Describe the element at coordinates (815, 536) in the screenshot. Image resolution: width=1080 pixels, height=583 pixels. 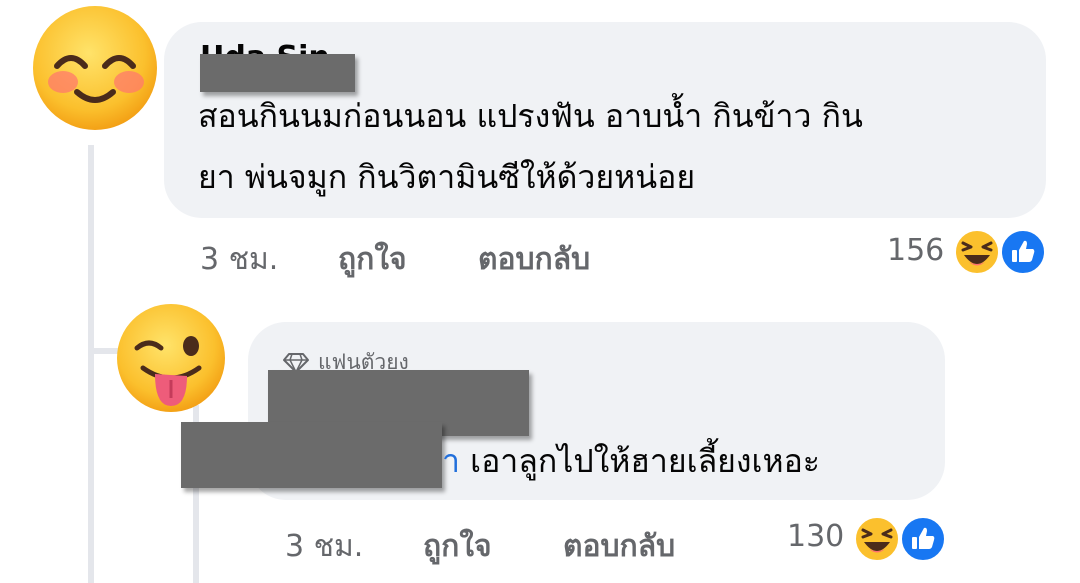
I see `reply-reaction-count: 130` at that location.